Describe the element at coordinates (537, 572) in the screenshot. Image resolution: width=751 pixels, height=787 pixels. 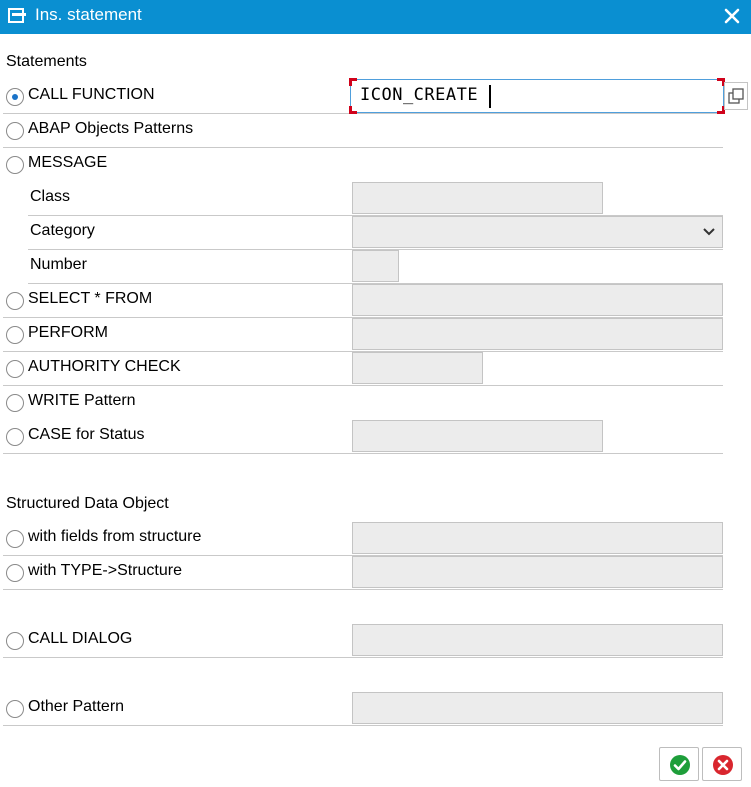
I see `with-type-input` at that location.